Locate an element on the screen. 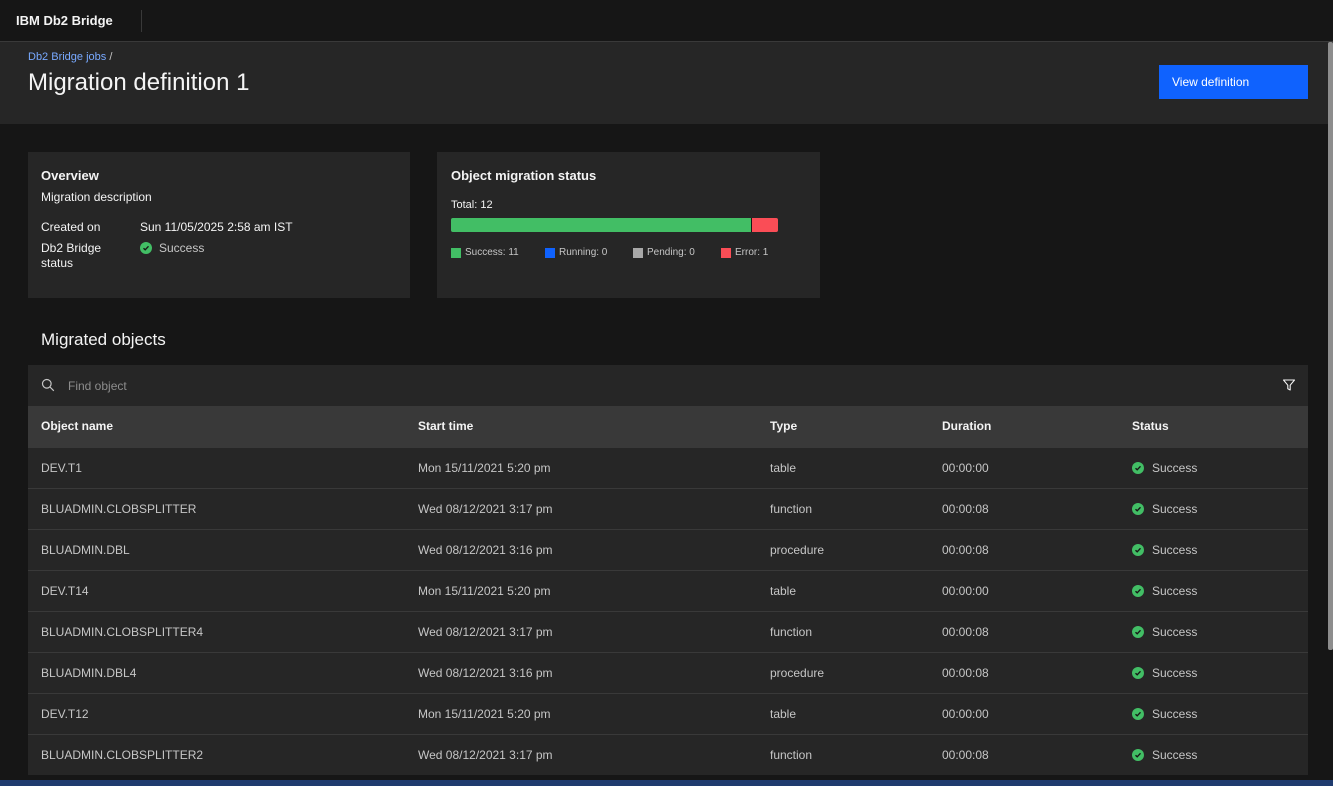 The image size is (1333, 786). migration-legend: Success: 11 Running: 0 Pending: 0 Error: 1 is located at coordinates (616, 252).